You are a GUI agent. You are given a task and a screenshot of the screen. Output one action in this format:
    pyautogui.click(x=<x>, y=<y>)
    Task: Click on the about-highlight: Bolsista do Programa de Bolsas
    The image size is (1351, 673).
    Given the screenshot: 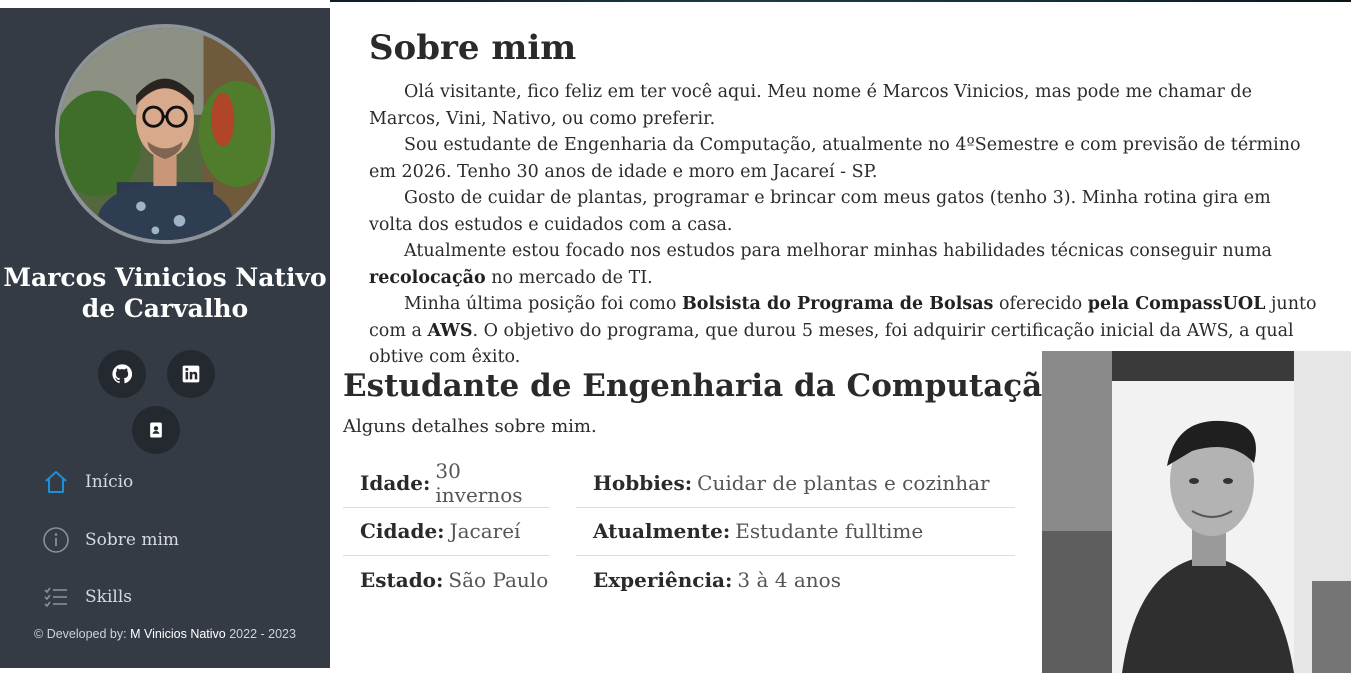 What is the action you would take?
    pyautogui.click(x=838, y=304)
    